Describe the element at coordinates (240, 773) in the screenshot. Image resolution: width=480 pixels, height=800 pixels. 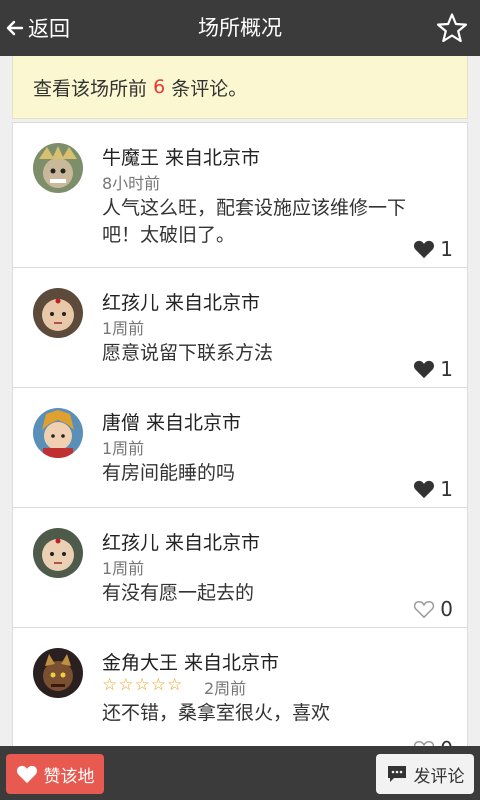
I see `bottom-bar: 赞该地 发评论` at that location.